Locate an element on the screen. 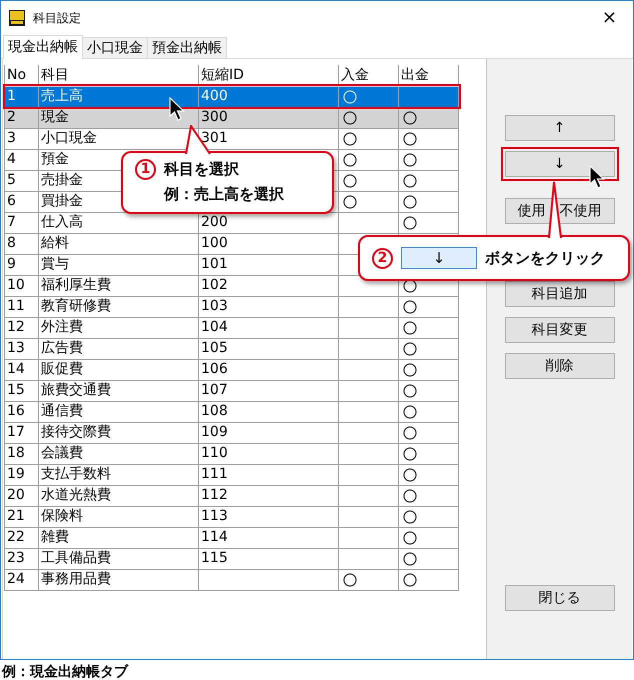 This screenshot has height=680, width=634. table-cell: 5 is located at coordinates (11, 180).